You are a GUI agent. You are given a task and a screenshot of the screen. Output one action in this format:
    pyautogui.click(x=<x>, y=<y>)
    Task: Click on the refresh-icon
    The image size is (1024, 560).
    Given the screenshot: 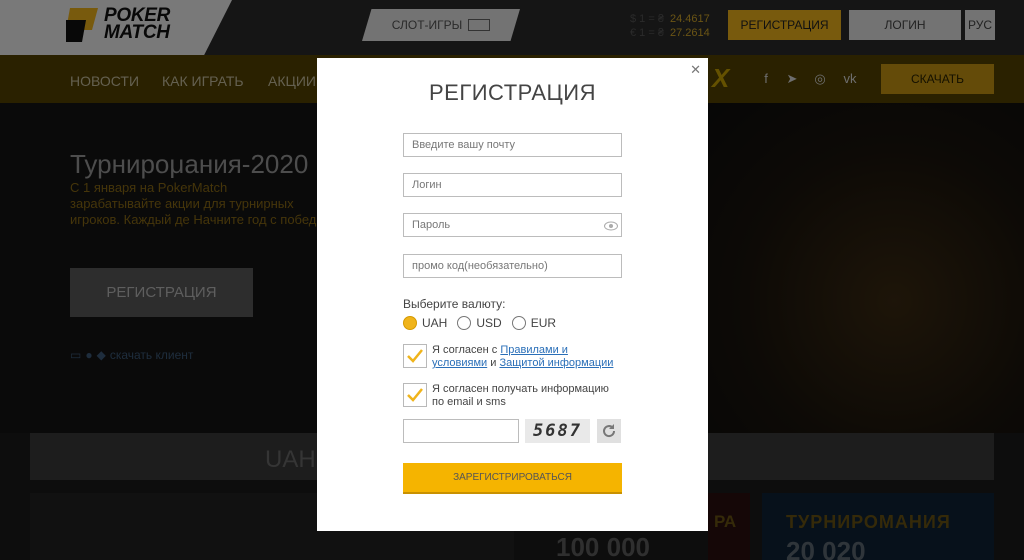 What is the action you would take?
    pyautogui.click(x=609, y=431)
    